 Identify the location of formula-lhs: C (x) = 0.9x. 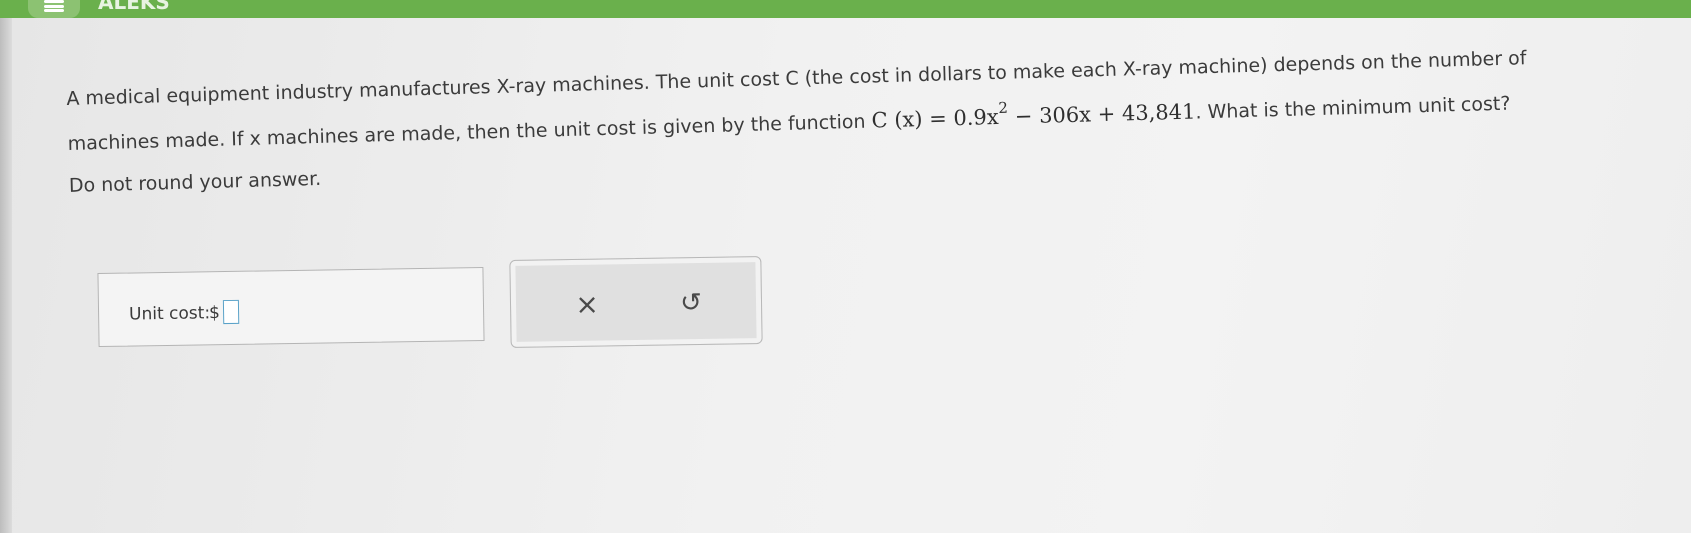
(935, 118).